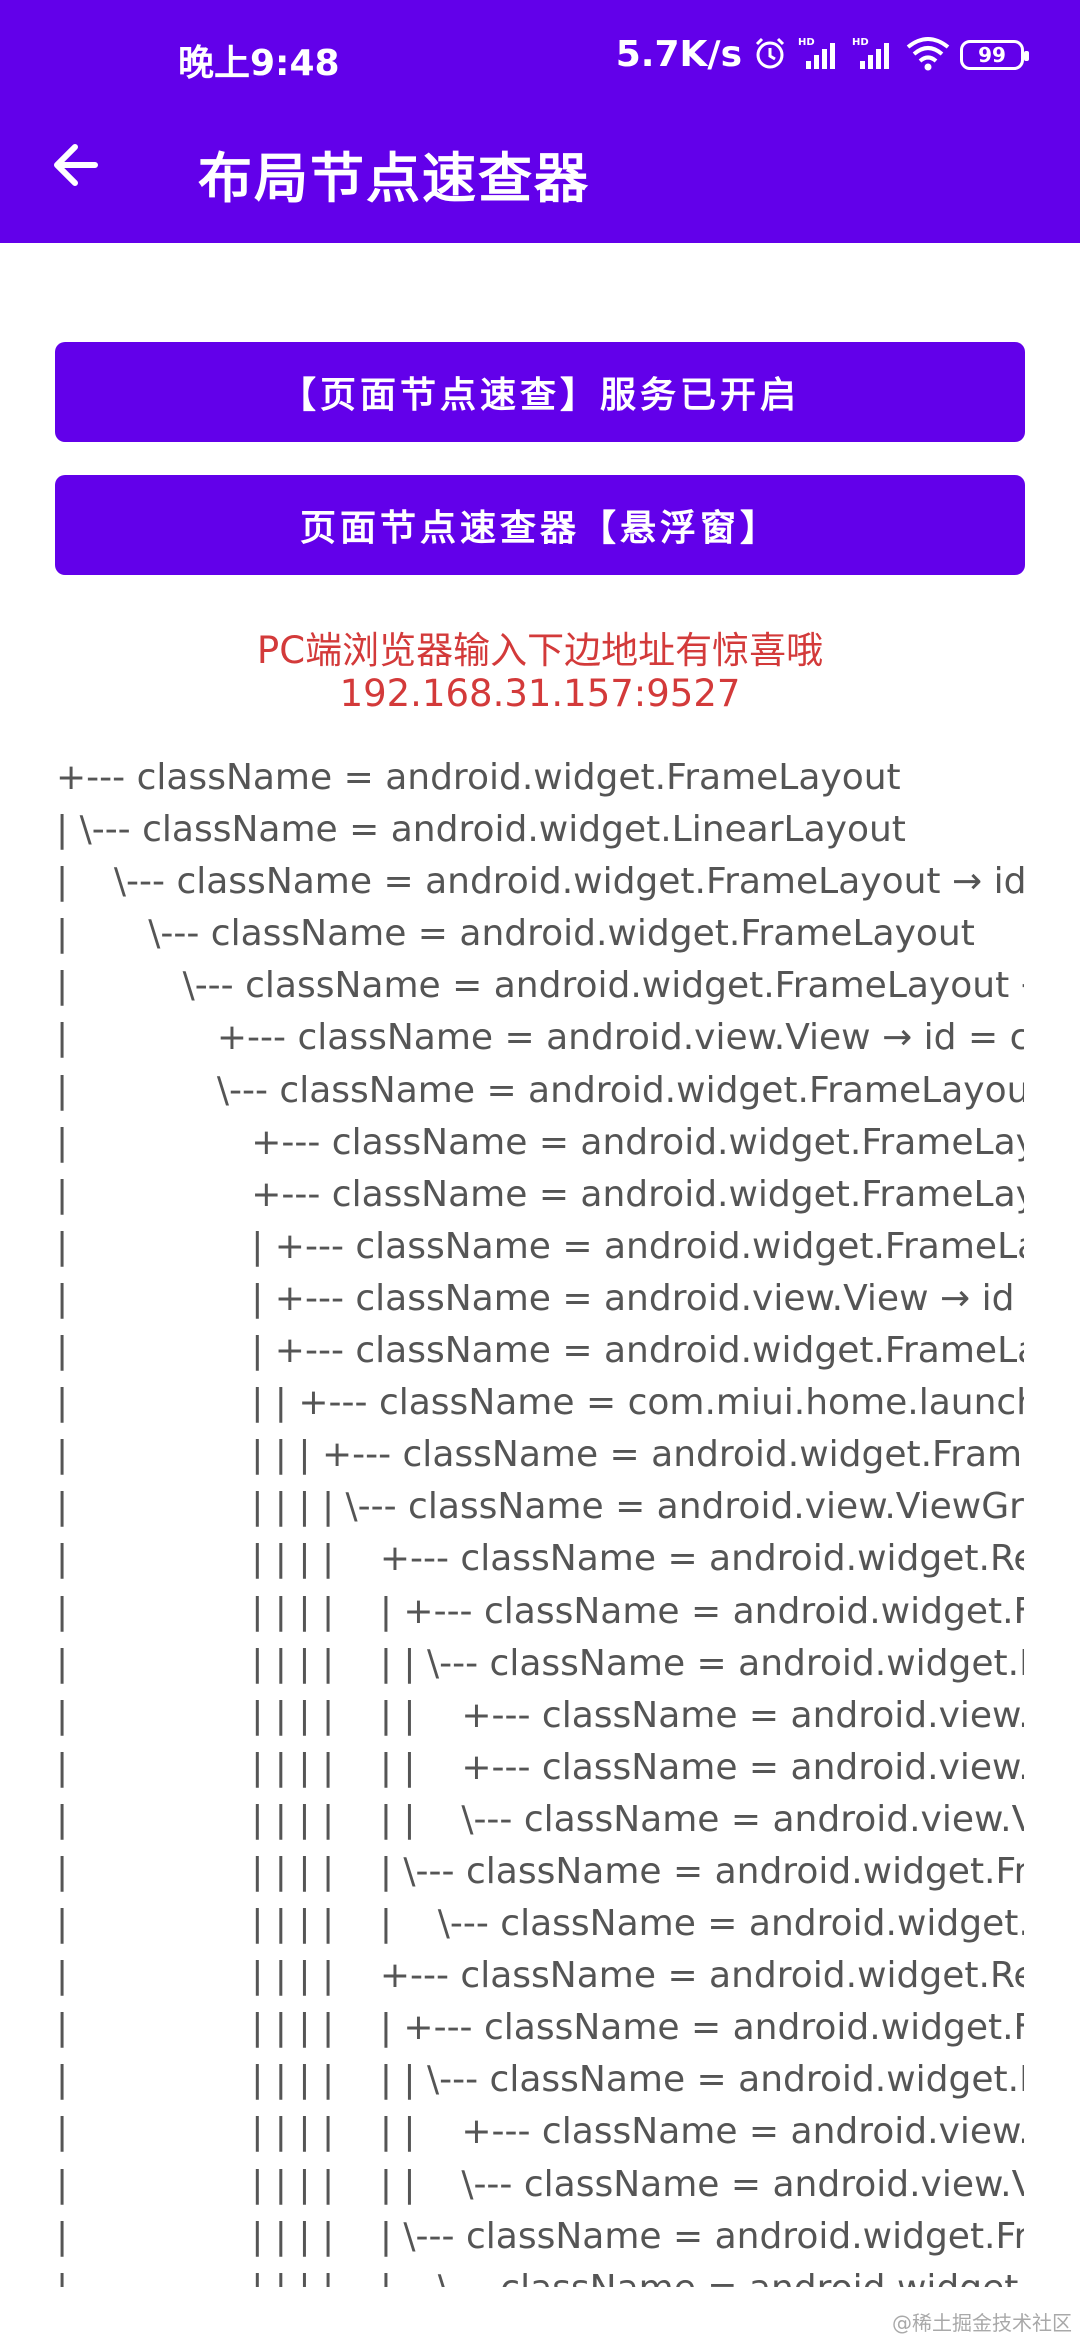 This screenshot has width=1080, height=2340. I want to click on network-speed: 5.7K/s, so click(678, 54).